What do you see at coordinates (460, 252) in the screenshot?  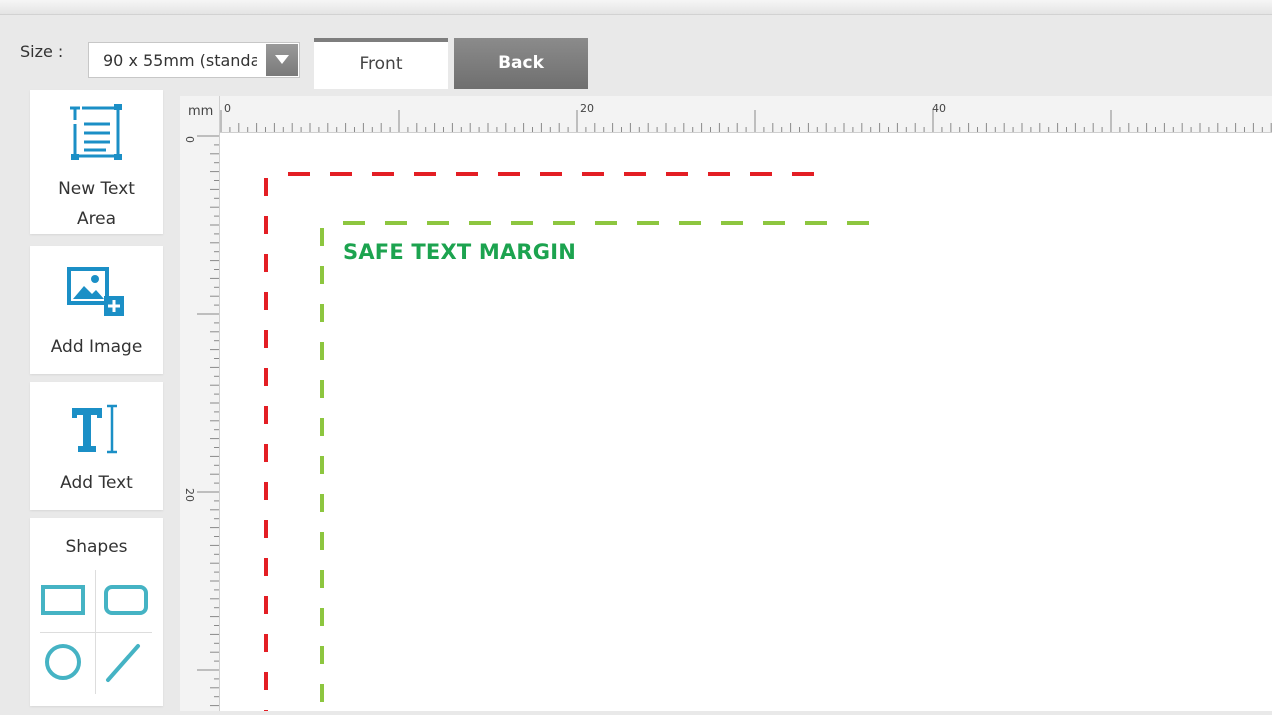 I see `safe-text-margin-label: SAFE TEXT MARGIN` at bounding box center [460, 252].